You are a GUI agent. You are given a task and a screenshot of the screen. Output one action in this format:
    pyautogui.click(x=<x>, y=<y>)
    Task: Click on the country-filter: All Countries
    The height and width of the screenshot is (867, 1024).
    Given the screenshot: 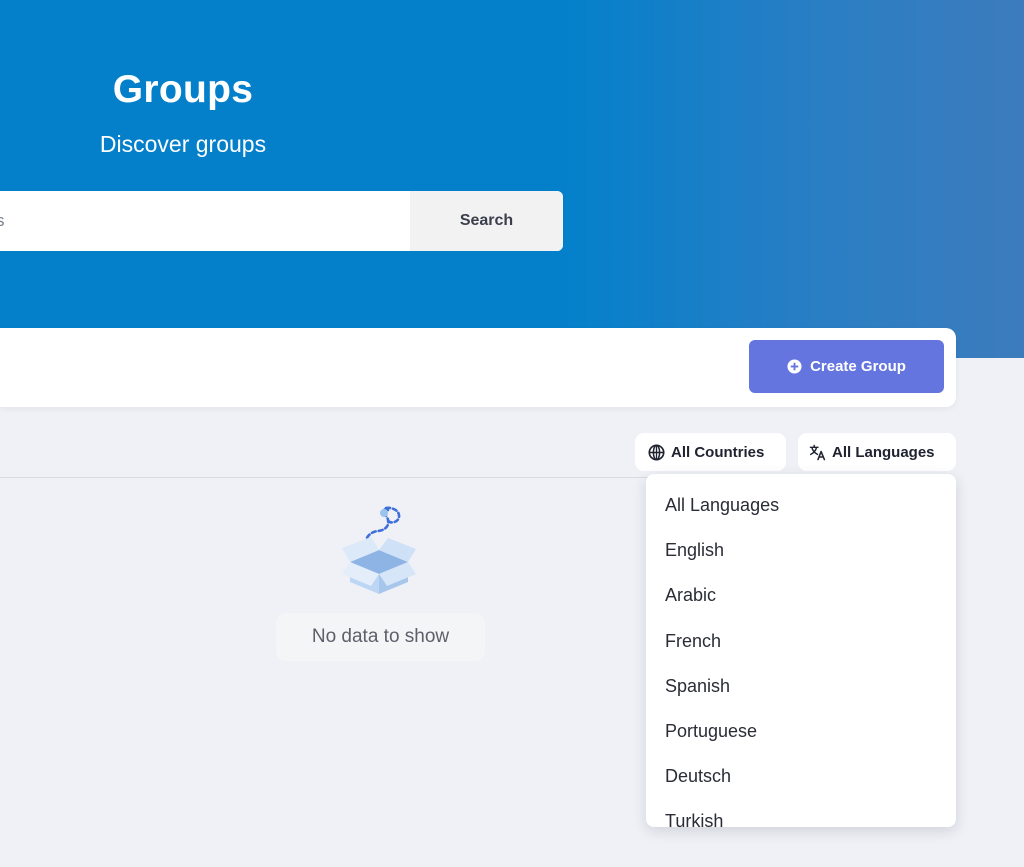 What is the action you would take?
    pyautogui.click(x=710, y=452)
    